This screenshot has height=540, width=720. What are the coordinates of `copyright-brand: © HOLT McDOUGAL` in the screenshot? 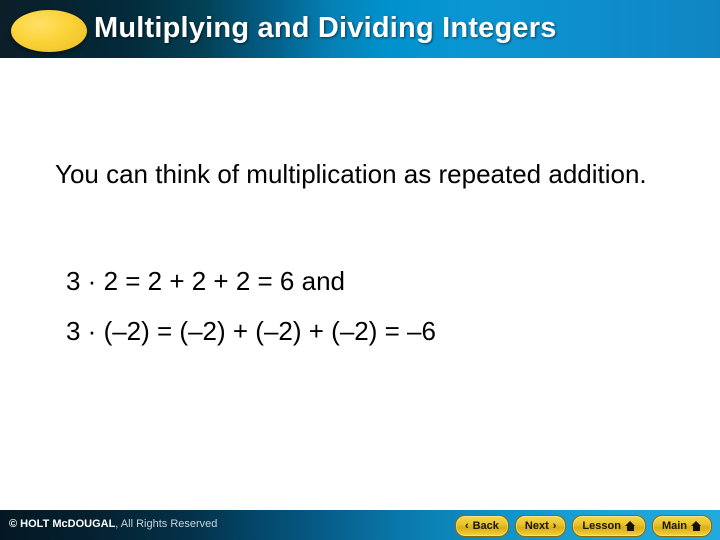 It's located at (62, 524).